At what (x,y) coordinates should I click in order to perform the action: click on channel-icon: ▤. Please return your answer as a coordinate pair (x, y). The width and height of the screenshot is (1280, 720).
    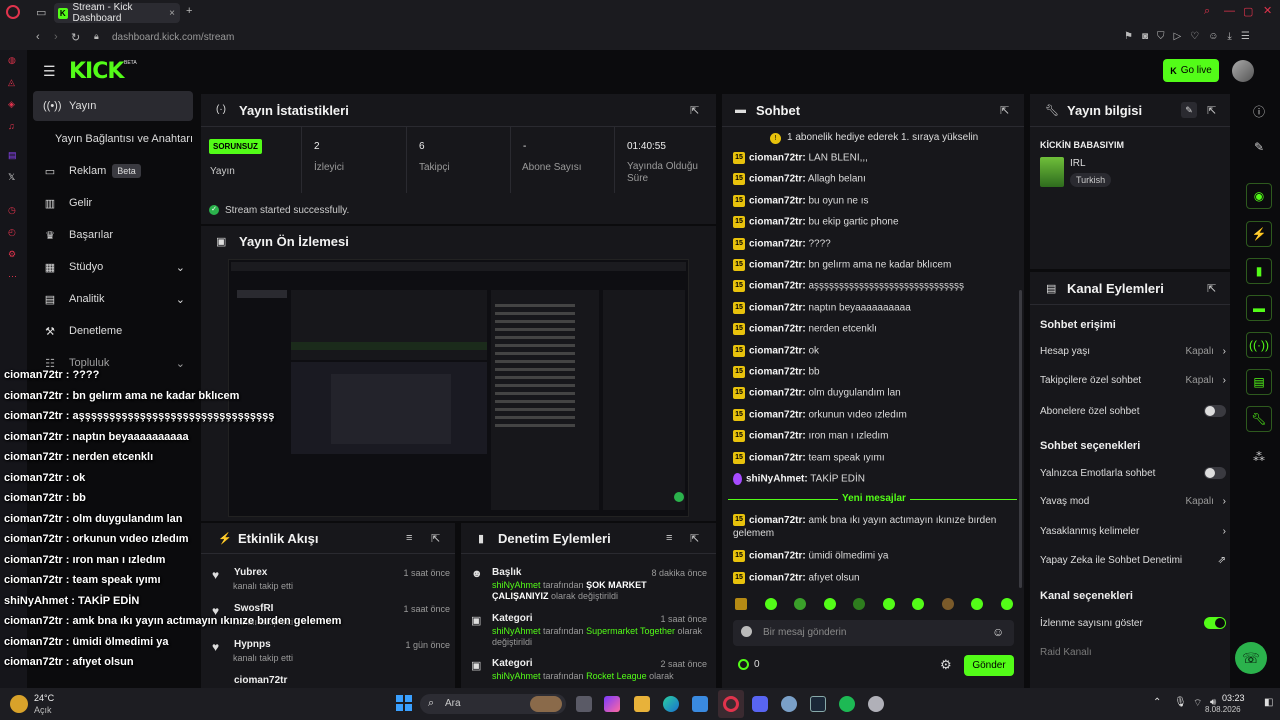
    Looking at the image, I should click on (1259, 382).